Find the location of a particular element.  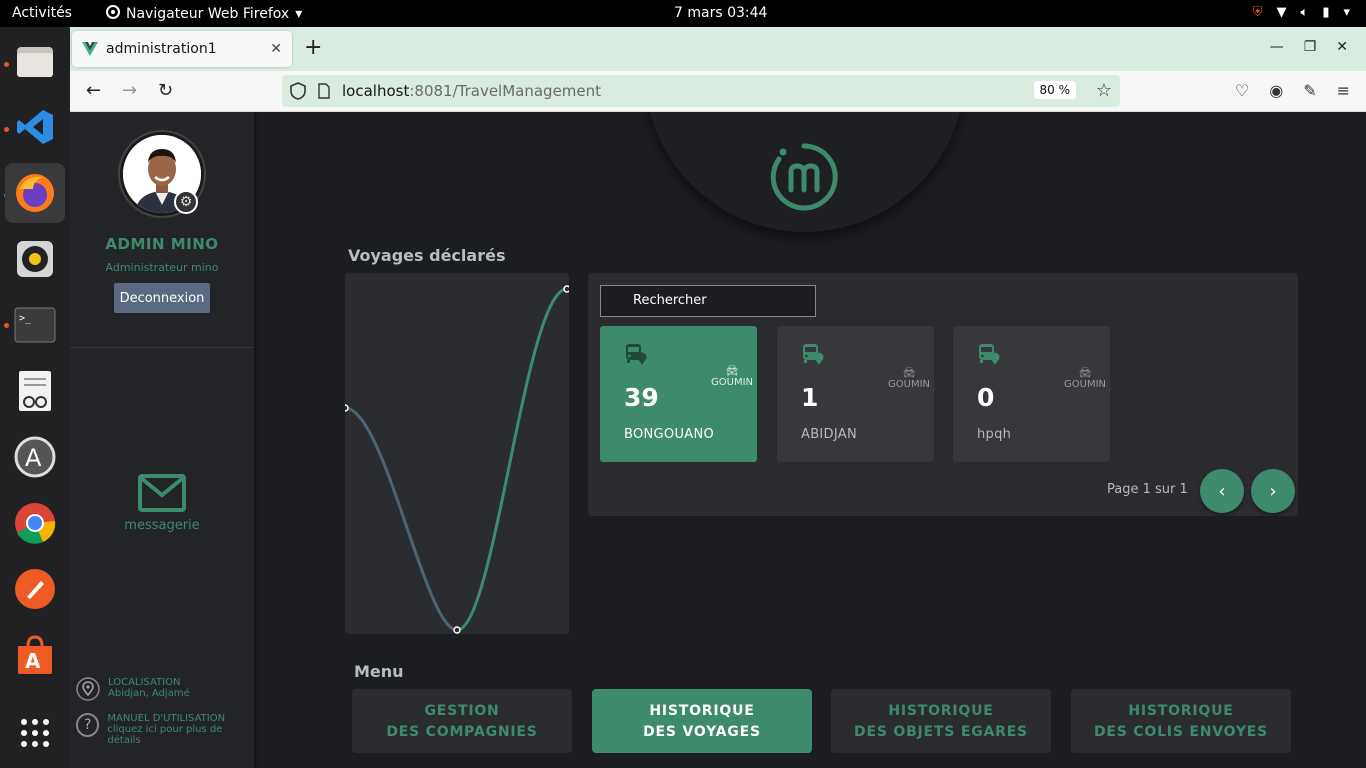

dock: >_ A A is located at coordinates (35, 397).